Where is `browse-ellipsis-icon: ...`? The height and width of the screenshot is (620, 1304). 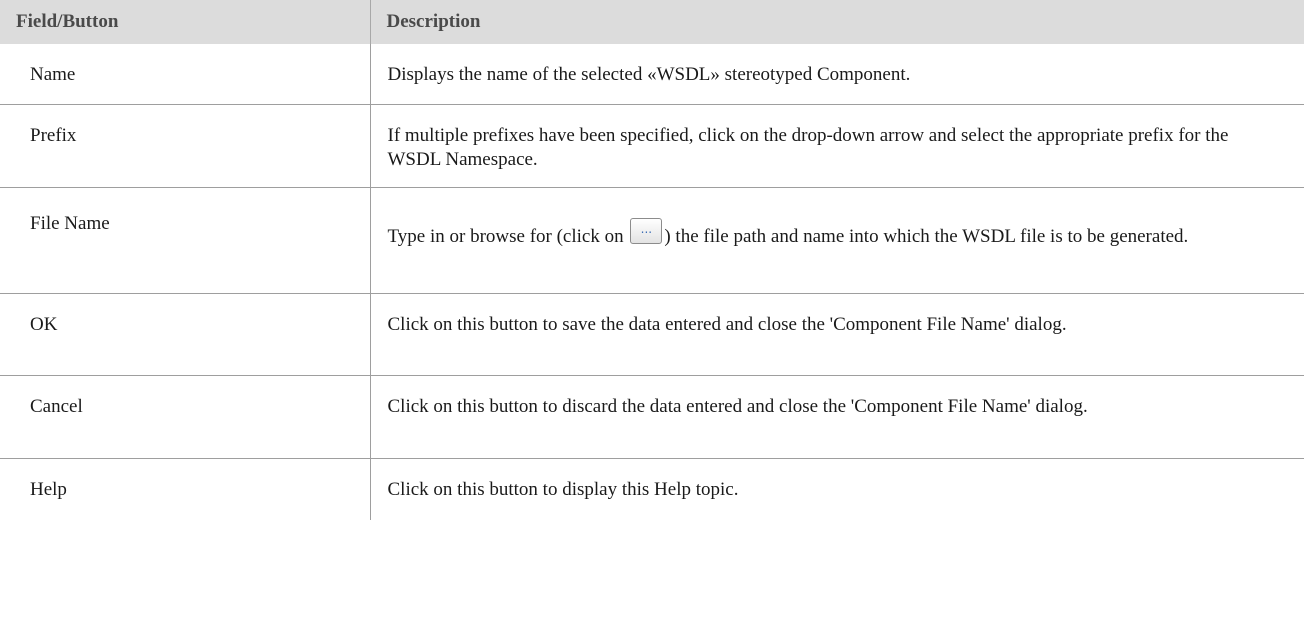 browse-ellipsis-icon: ... is located at coordinates (646, 230).